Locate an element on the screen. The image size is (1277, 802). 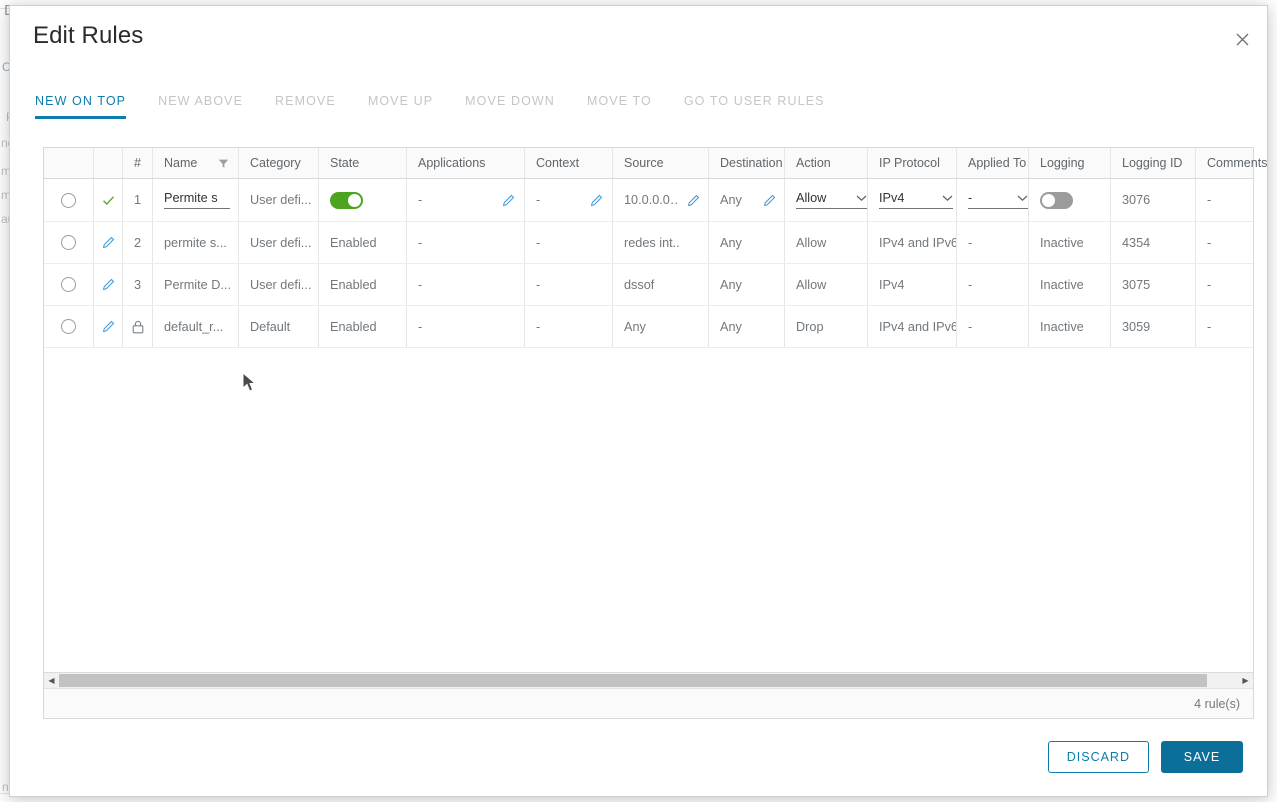
column-header-context: Context is located at coordinates (553, 163).